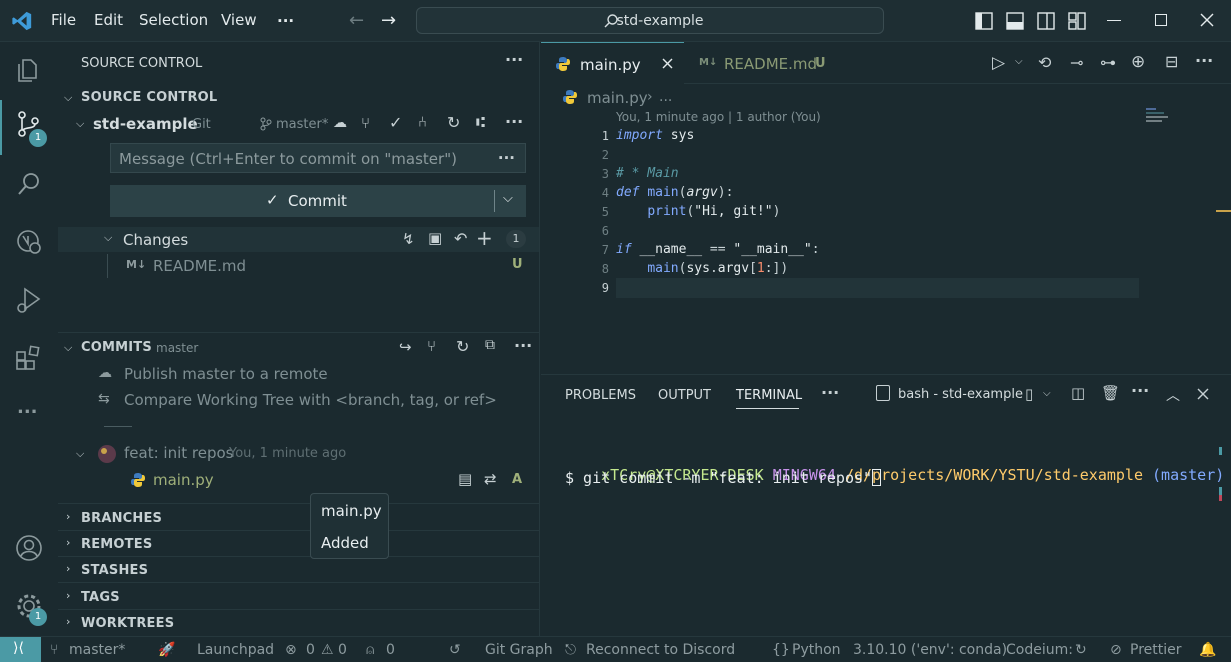 The image size is (1231, 662). Describe the element at coordinates (523, 345) in the screenshot. I see `commits-more-icon: ···` at that location.